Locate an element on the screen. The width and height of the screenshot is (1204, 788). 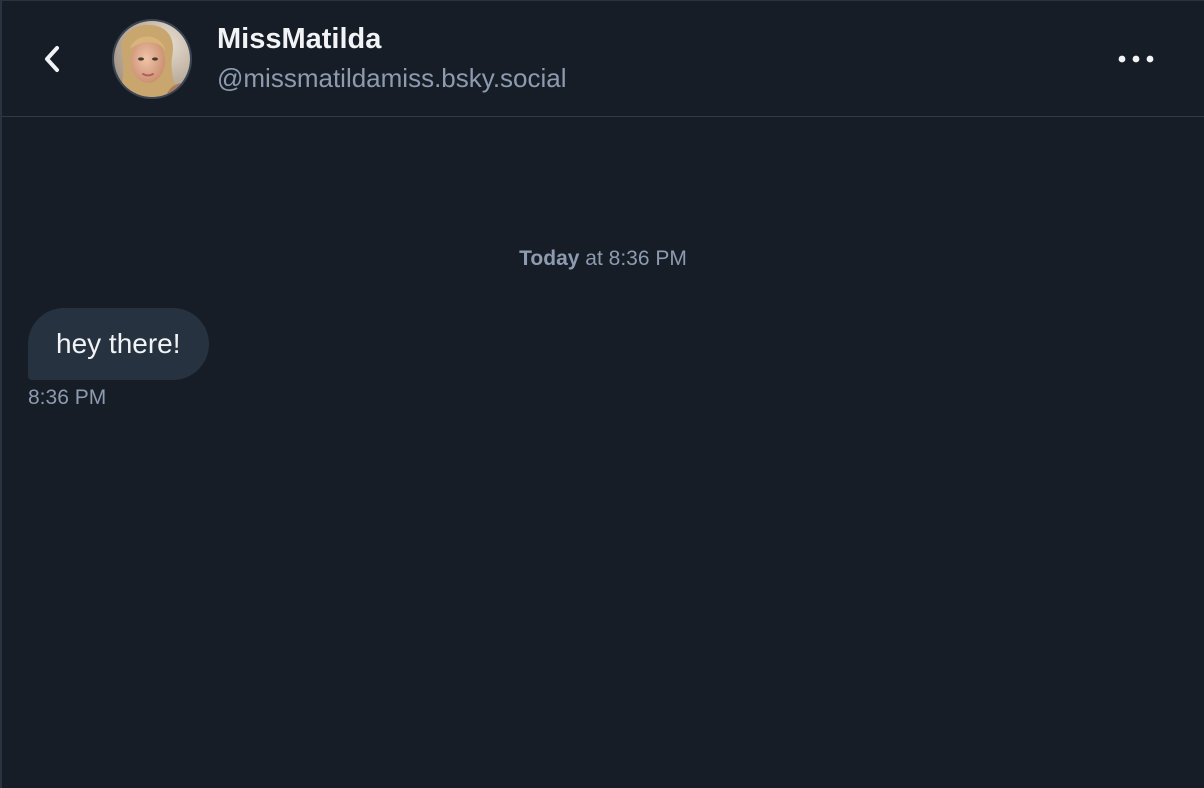
avatar-image is located at coordinates (152, 59).